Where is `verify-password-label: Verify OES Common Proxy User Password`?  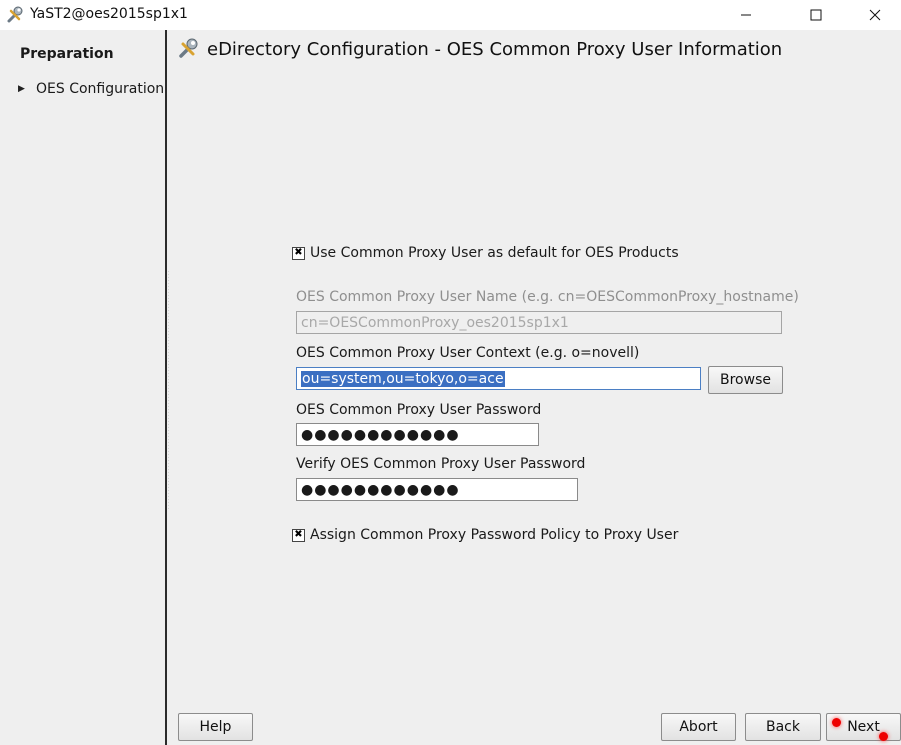 verify-password-label: Verify OES Common Proxy User Password is located at coordinates (441, 464).